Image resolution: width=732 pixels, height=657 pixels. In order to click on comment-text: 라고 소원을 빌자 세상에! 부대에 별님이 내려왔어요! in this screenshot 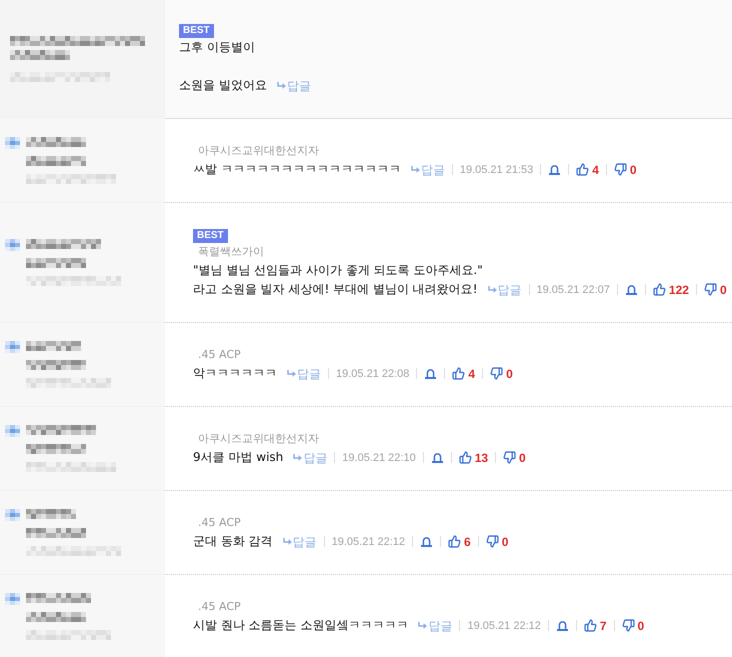, I will do `click(335, 289)`.